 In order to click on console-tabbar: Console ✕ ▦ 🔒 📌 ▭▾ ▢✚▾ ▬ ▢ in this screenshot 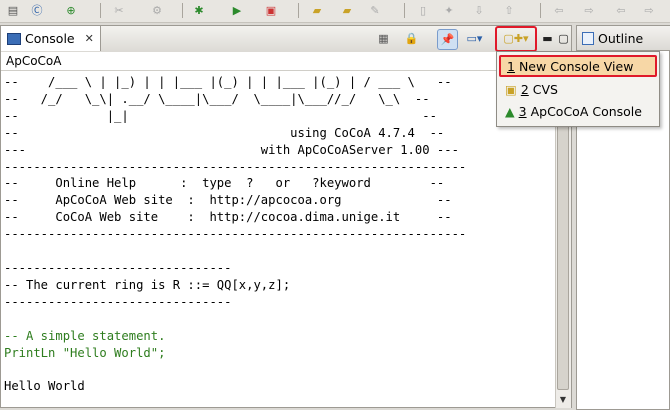, I will do `click(286, 39)`.